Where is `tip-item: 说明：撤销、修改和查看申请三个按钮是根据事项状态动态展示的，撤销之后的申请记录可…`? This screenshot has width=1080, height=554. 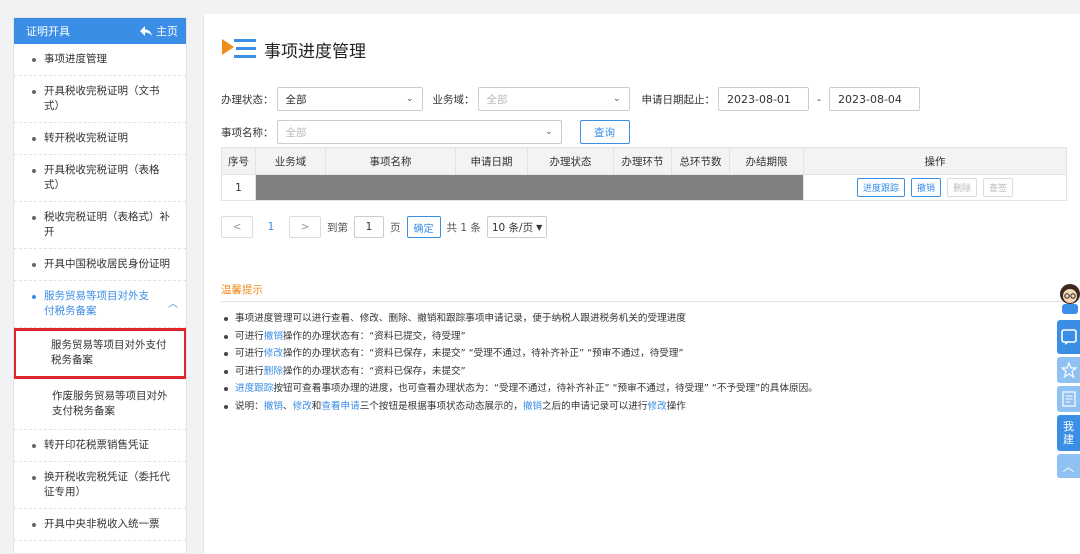 tip-item: 说明：撤销、修改和查看申请三个按钮是根据事项状态动态展示的，撤销之后的申请记录可… is located at coordinates (646, 407).